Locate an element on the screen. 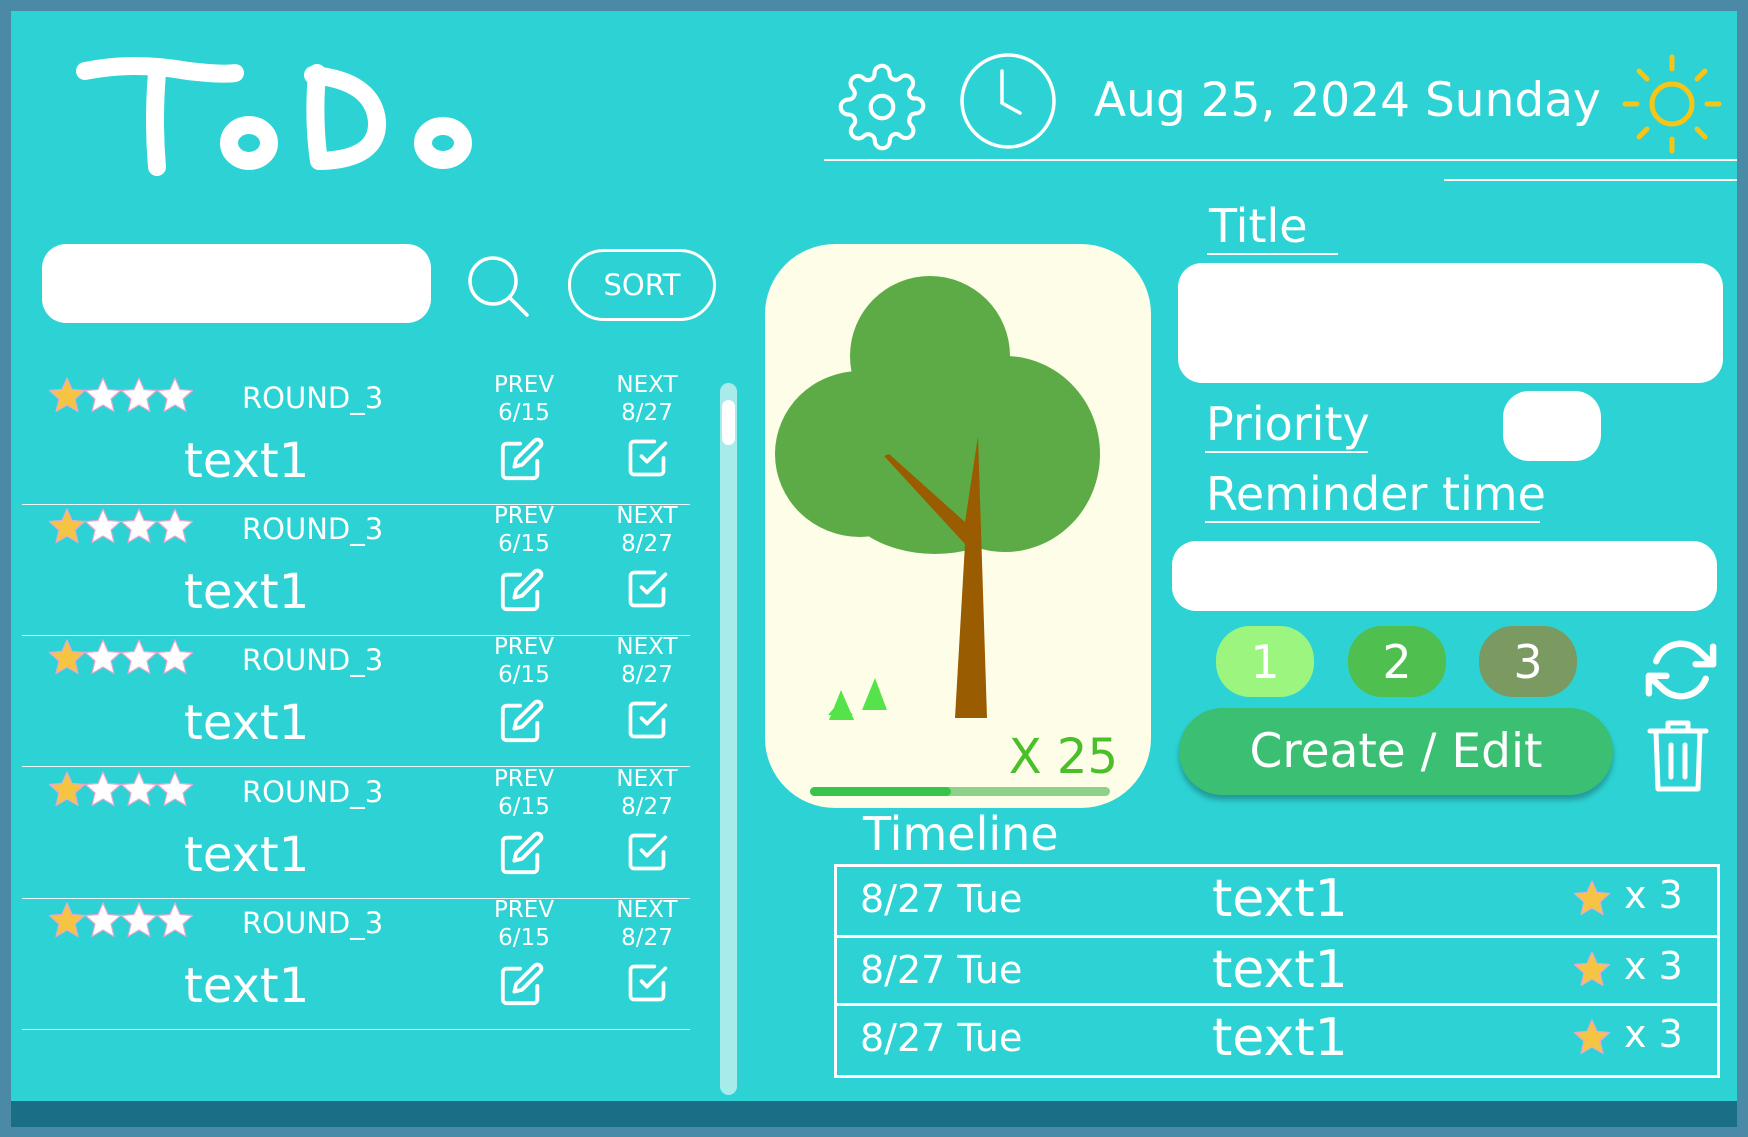 This screenshot has height=1137, width=1748. gear-icon is located at coordinates (882, 107).